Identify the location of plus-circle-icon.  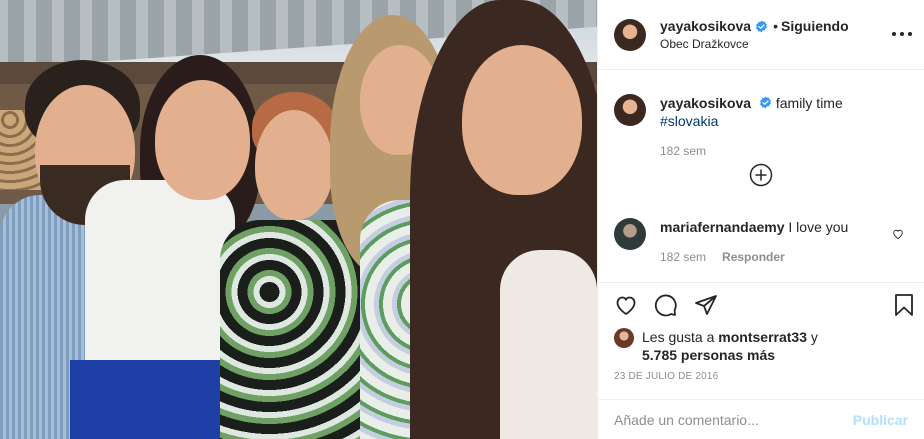
(761, 175).